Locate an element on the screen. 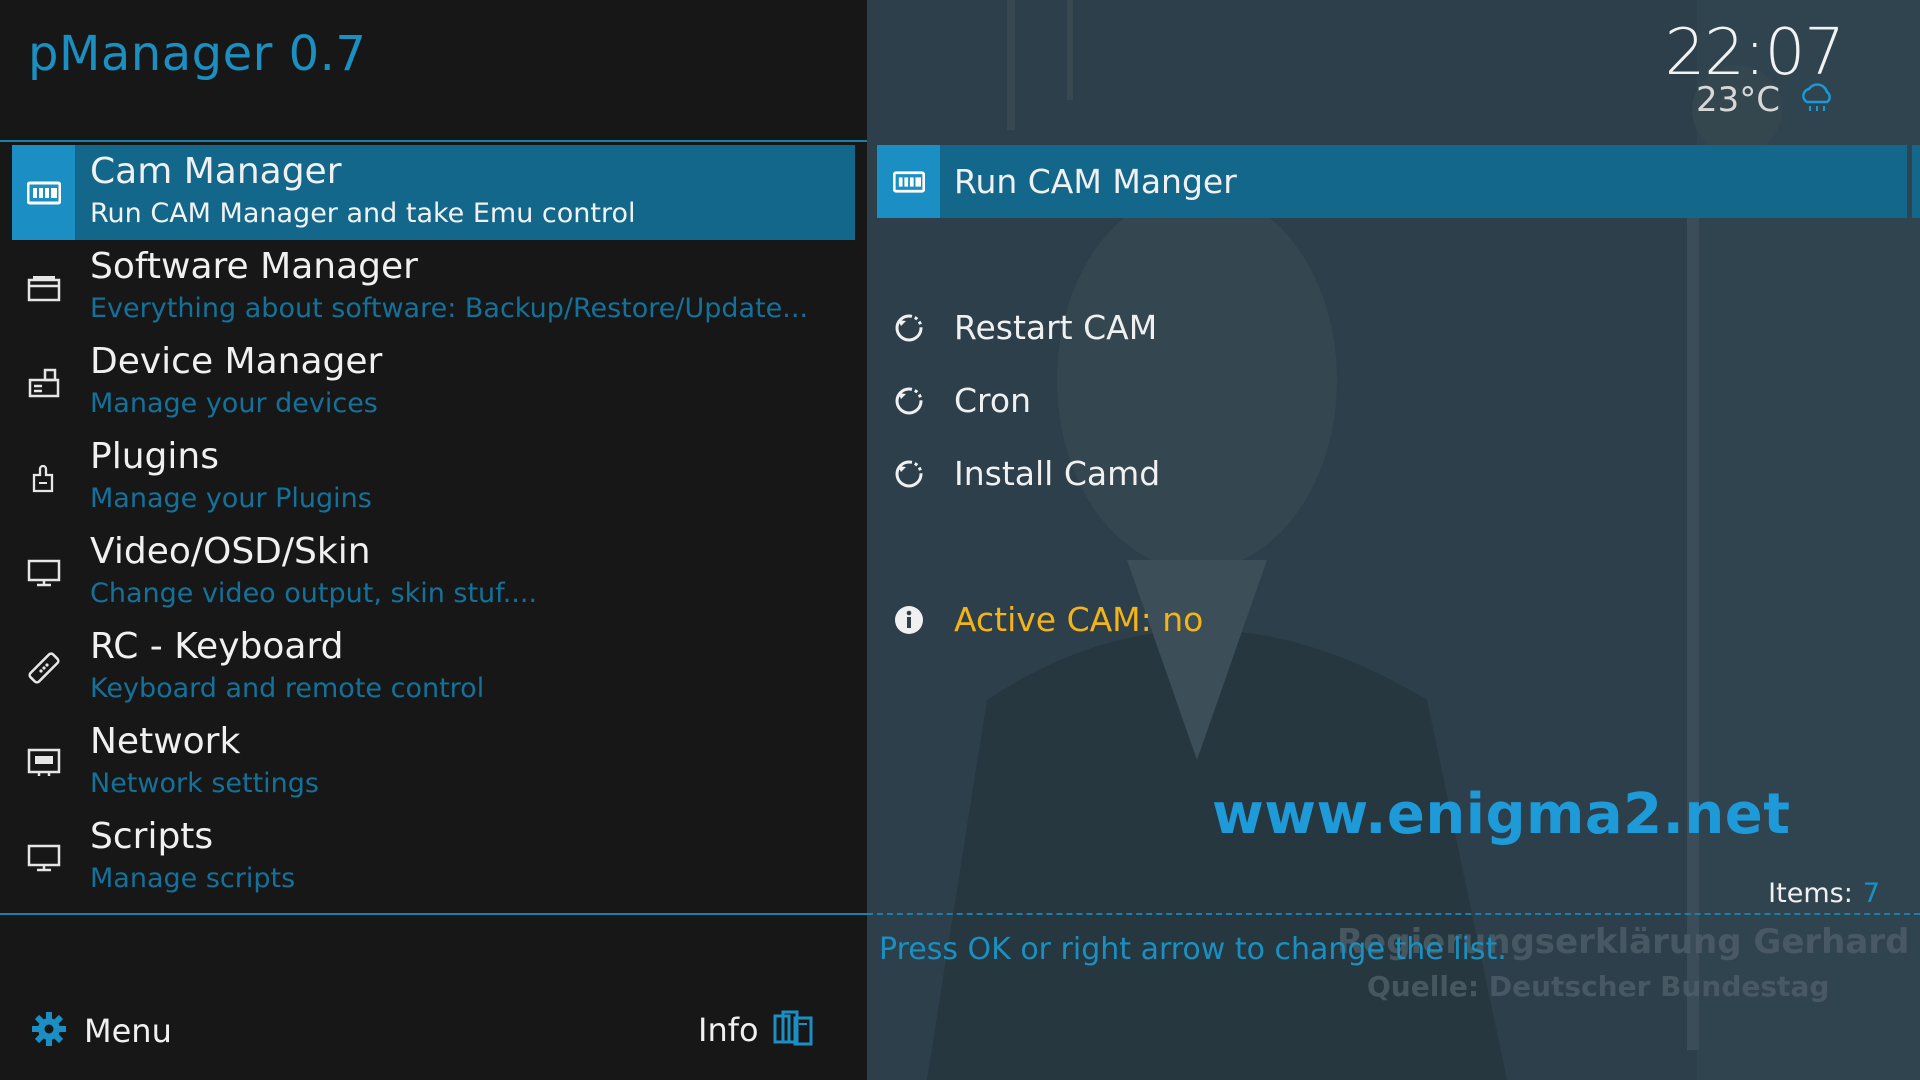 The height and width of the screenshot is (1080, 1920). gear-icon is located at coordinates (49, 1031).